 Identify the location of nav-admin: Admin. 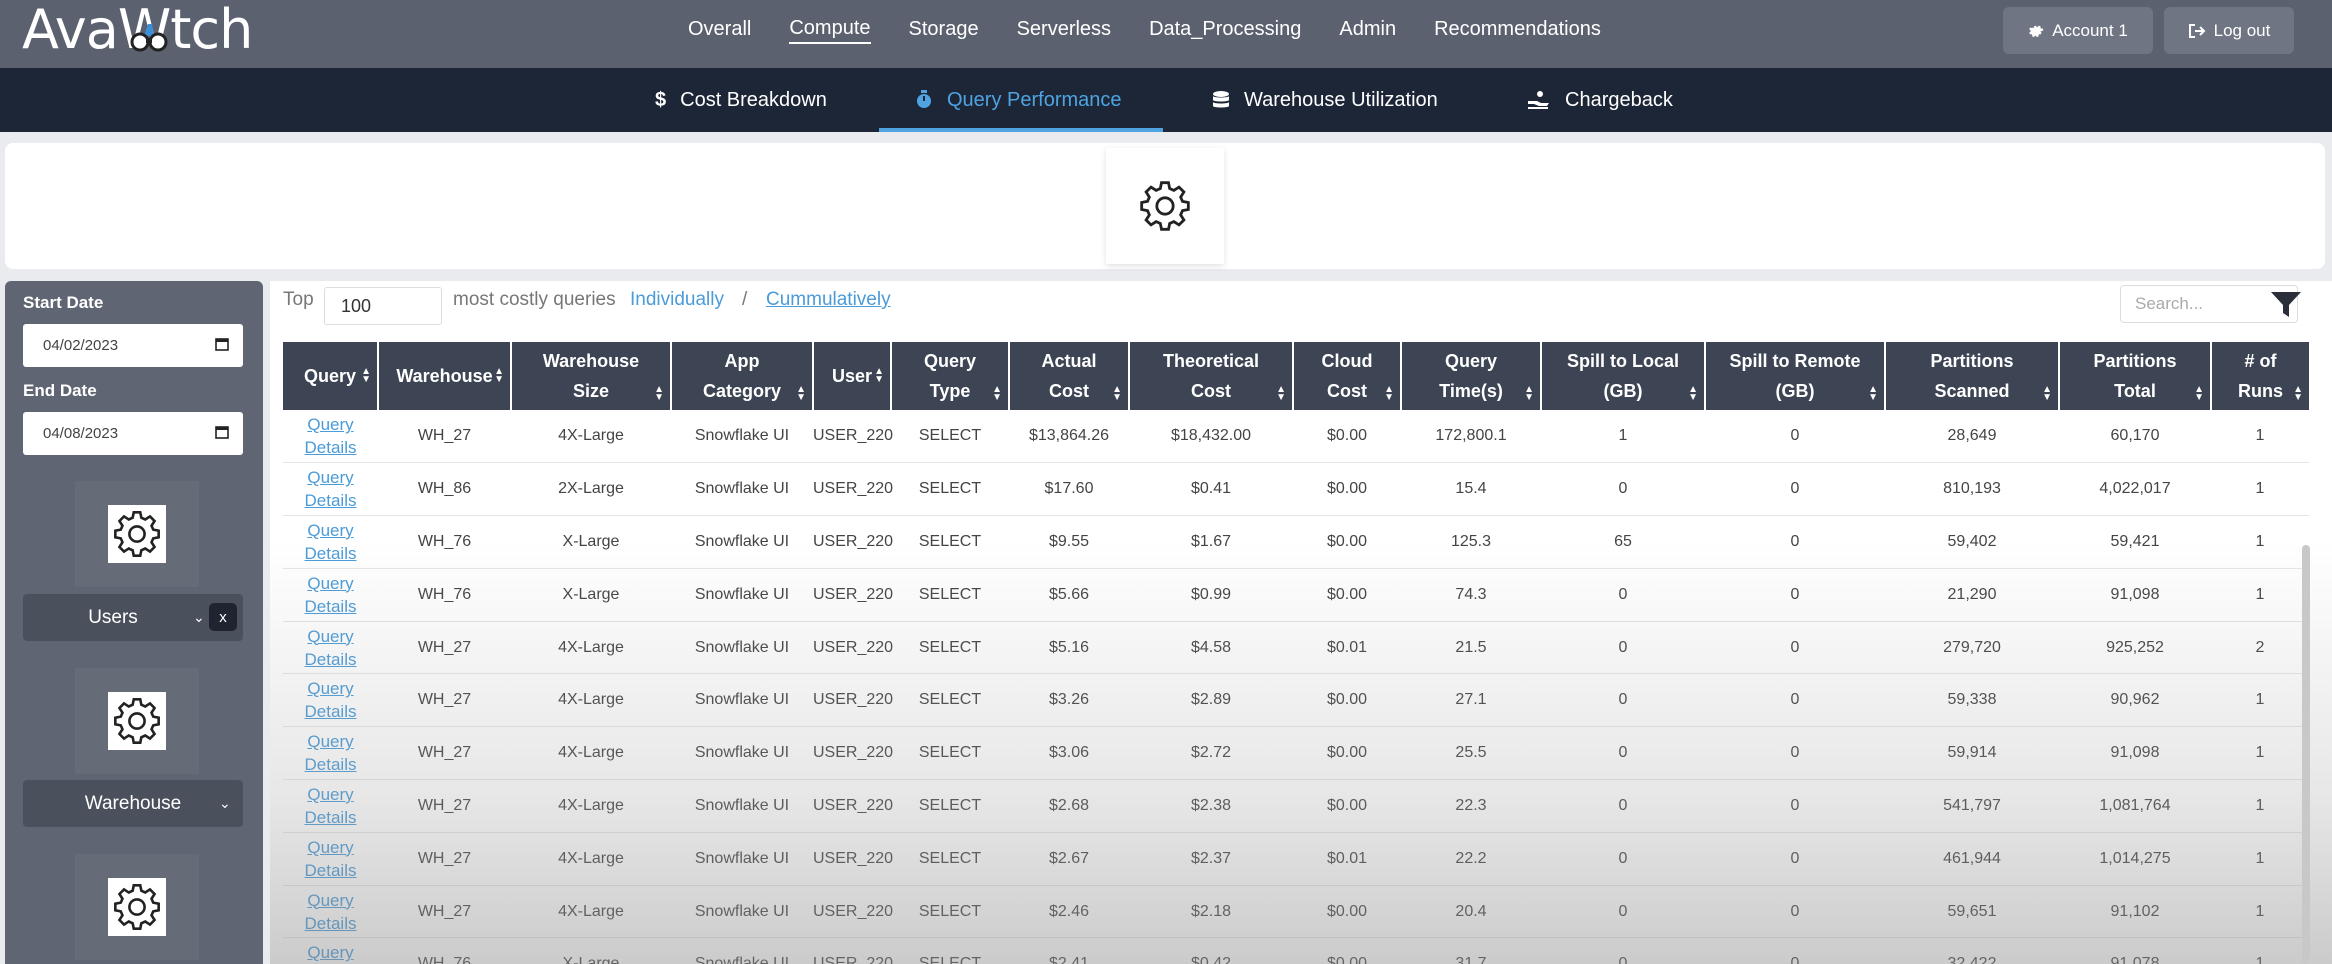
(1367, 30).